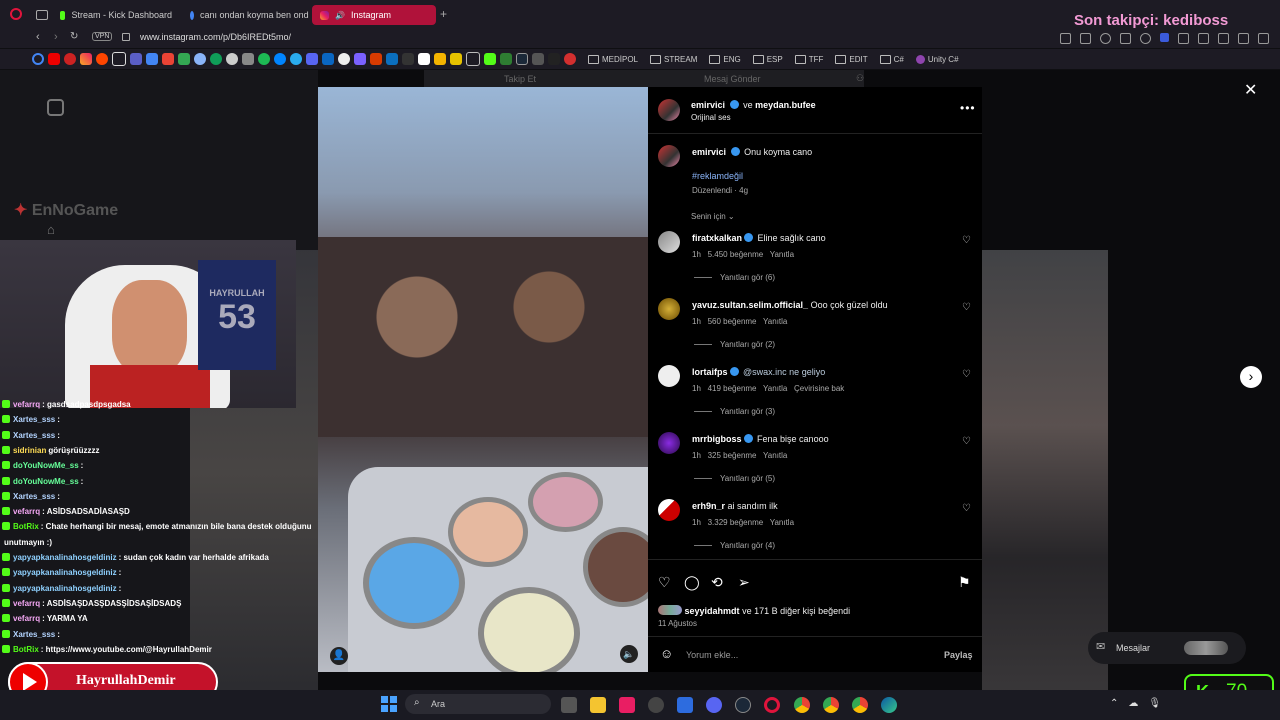 This screenshot has height=720, width=1280. I want to click on bookmark-opera-icon, so click(570, 59).